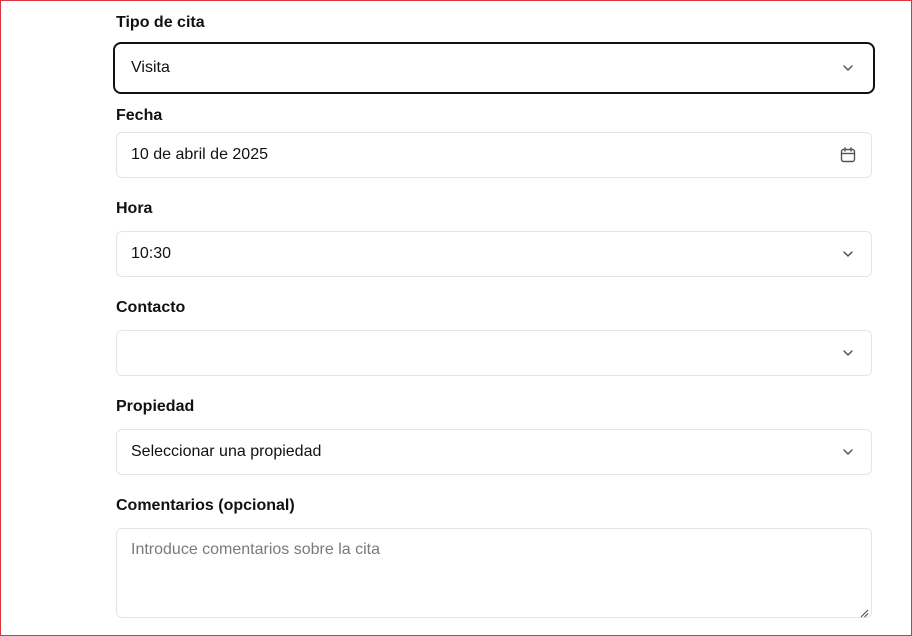 This screenshot has height=636, width=912. Describe the element at coordinates (848, 155) in the screenshot. I see `calendar-icon` at that location.